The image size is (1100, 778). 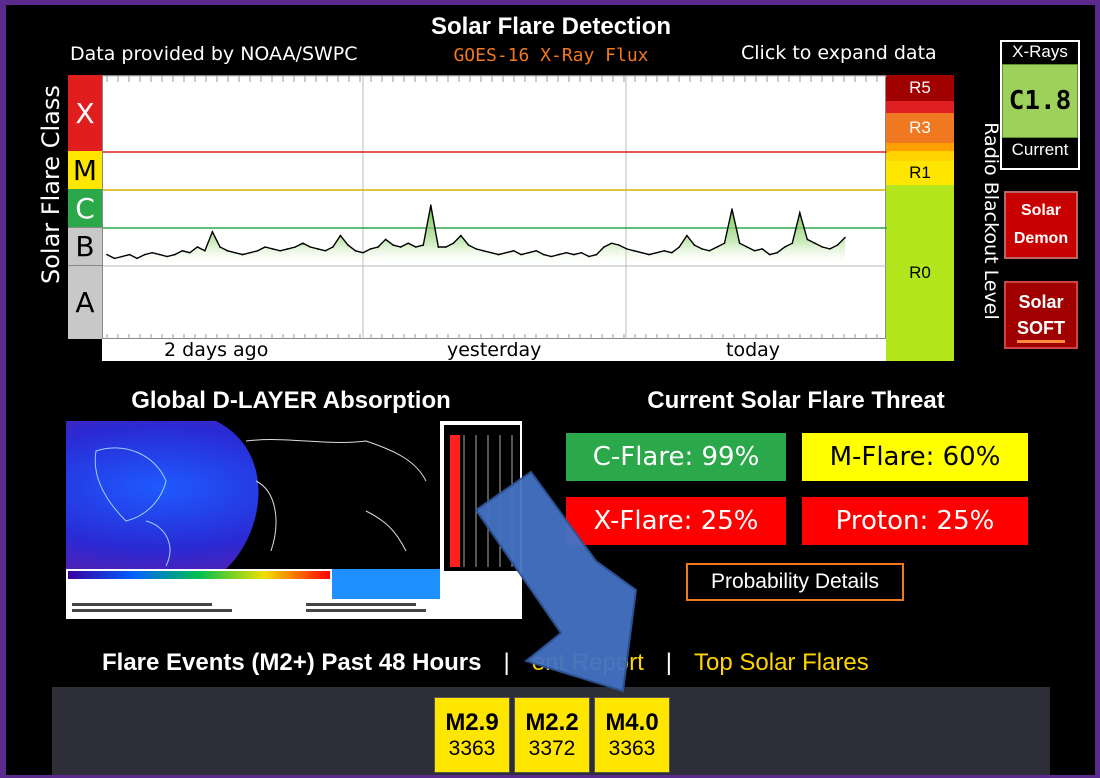 I want to click on c-flare-threat: C-Flare: 99%, so click(x=676, y=457).